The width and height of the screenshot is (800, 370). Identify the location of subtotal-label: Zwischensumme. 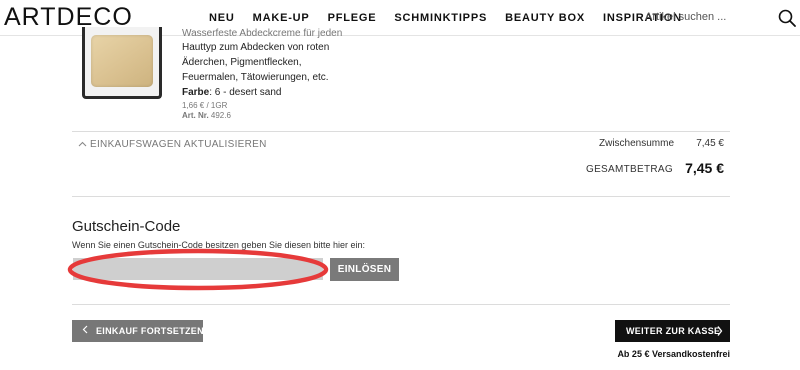
(637, 143).